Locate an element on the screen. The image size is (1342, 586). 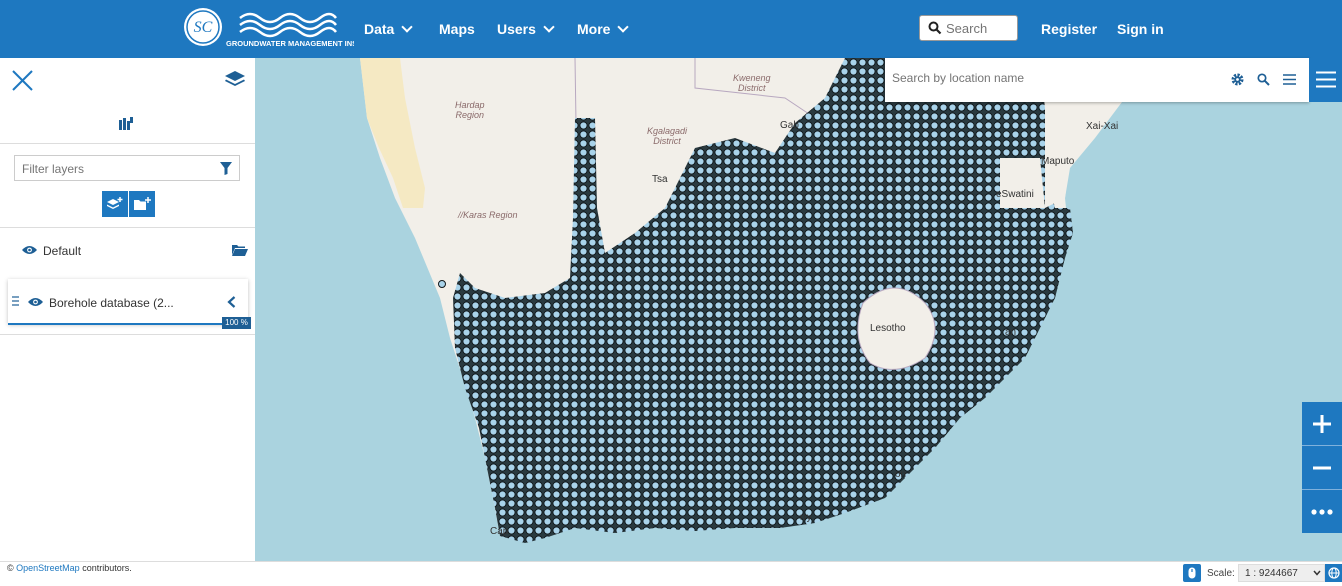
map-label-kgalagadi: Kgalagadi District is located at coordinates (667, 136).